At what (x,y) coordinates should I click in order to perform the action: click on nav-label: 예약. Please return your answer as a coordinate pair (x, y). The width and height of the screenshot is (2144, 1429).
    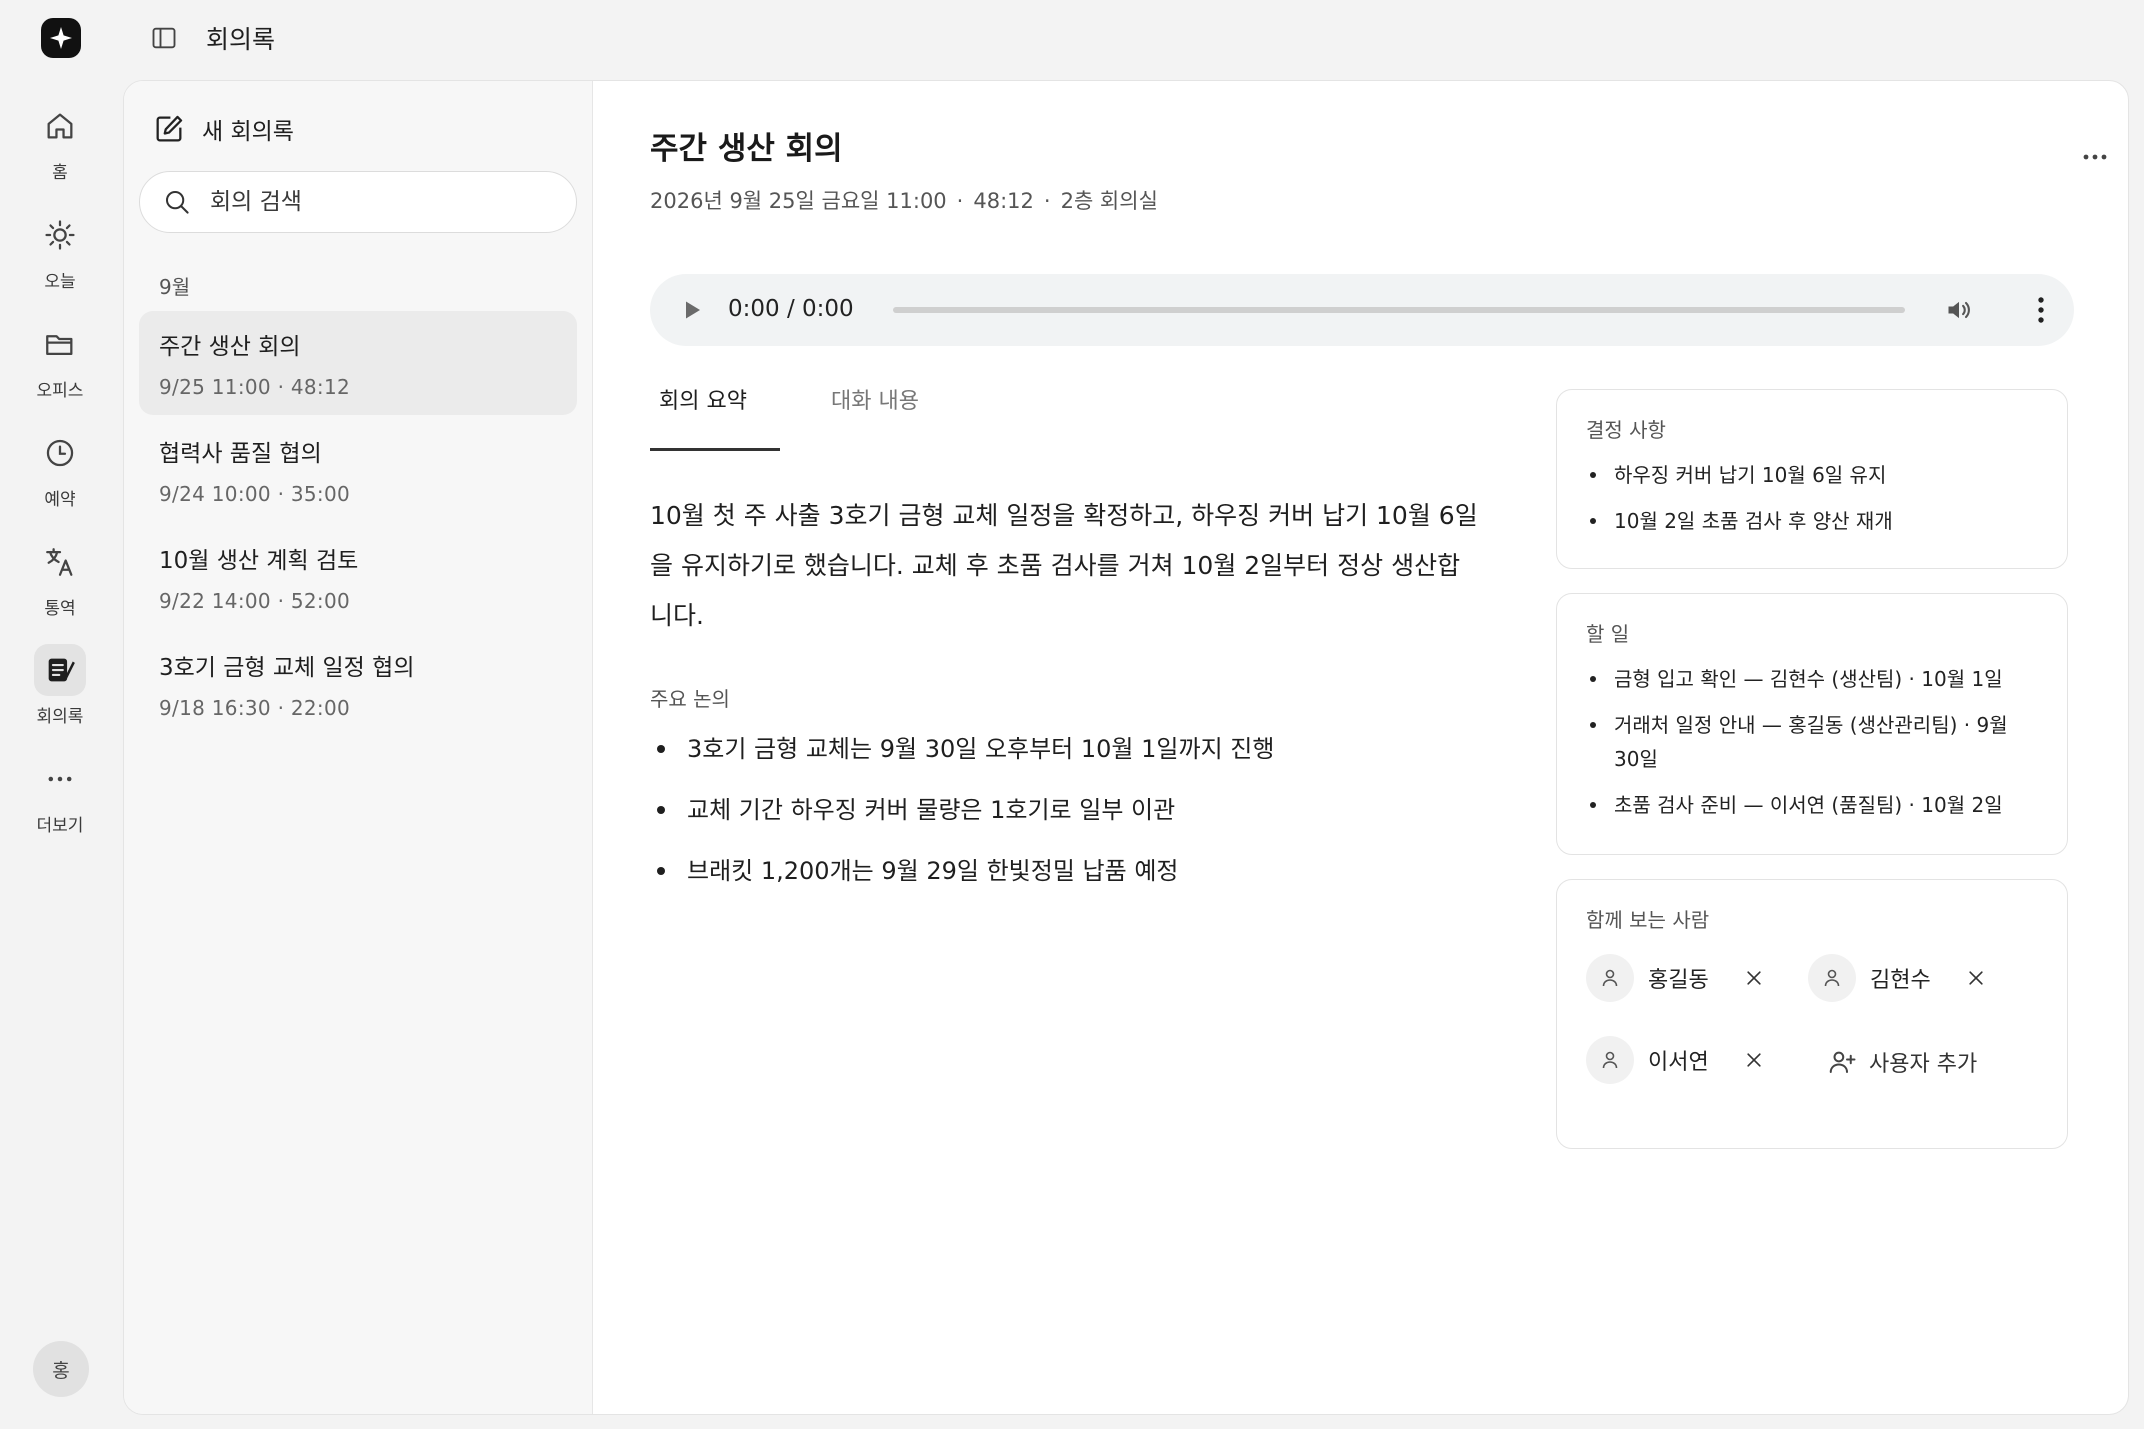
    Looking at the image, I should click on (60, 500).